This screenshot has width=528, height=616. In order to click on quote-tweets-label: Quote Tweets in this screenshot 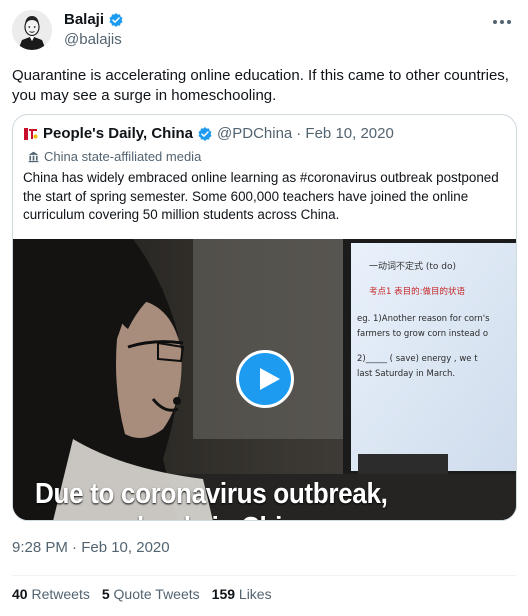, I will do `click(156, 594)`.